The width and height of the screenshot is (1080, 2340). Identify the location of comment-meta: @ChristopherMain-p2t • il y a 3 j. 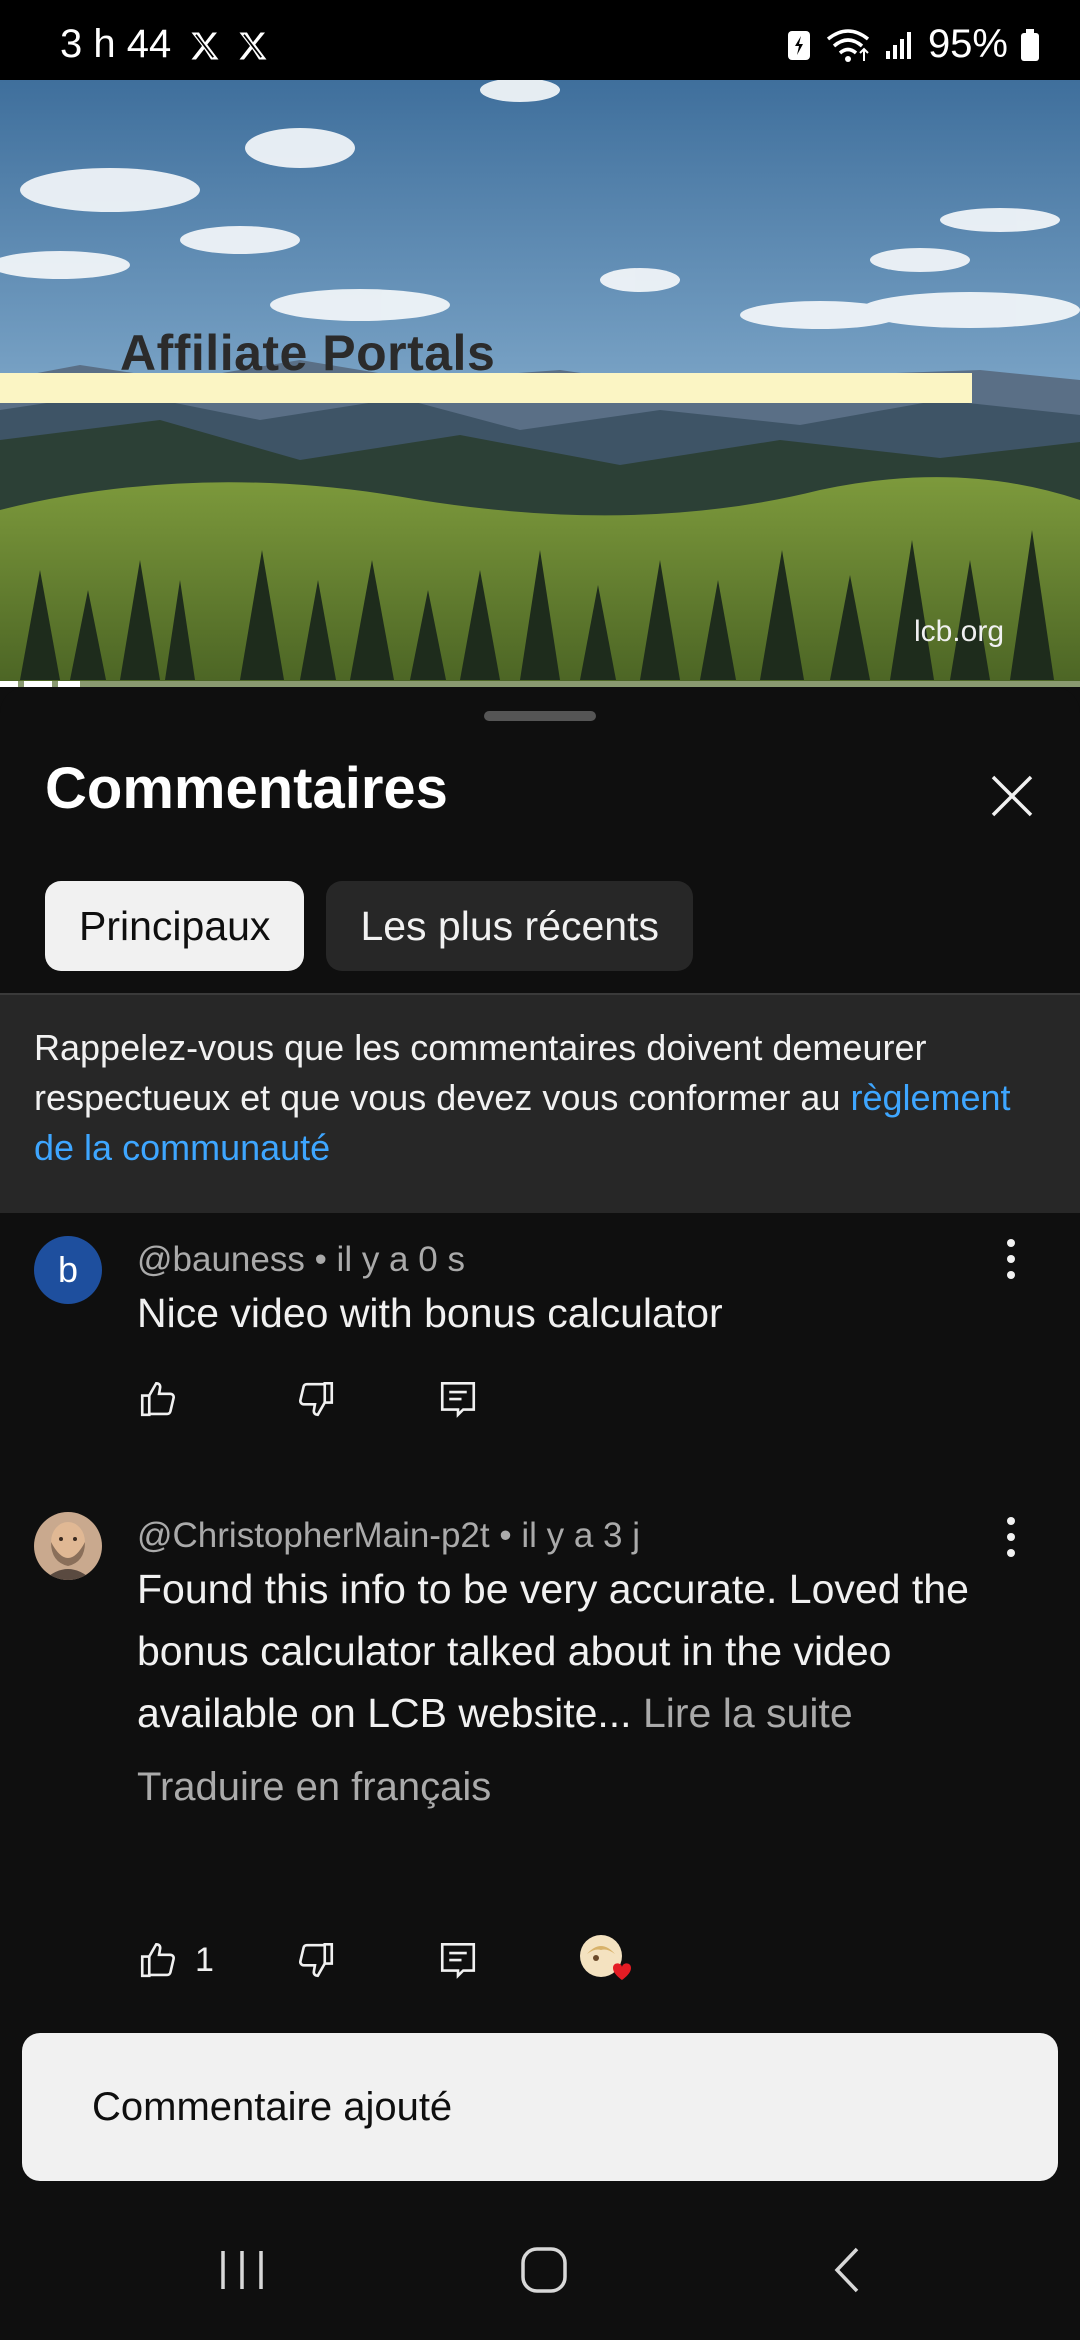
(388, 1536).